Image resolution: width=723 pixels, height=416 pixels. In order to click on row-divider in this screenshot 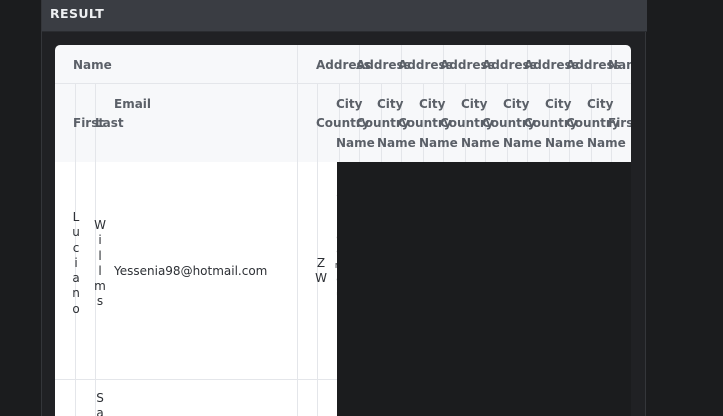, I will do `click(196, 379)`.